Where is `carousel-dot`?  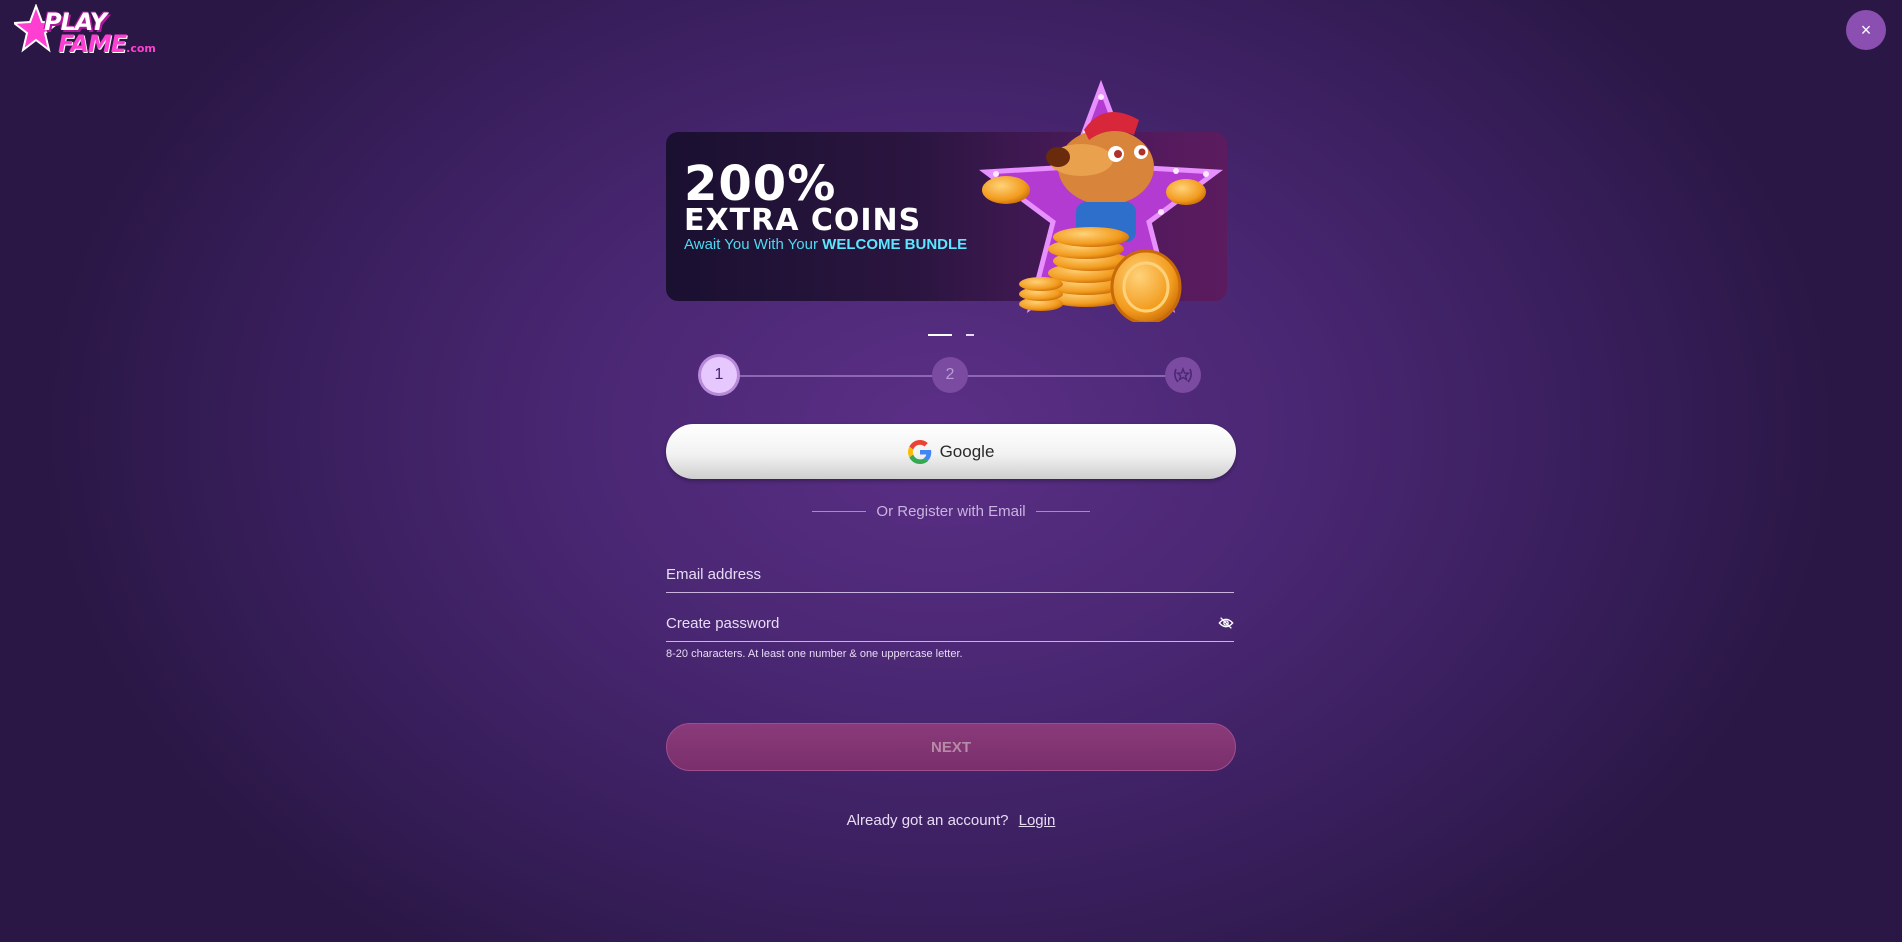
carousel-dot is located at coordinates (970, 335).